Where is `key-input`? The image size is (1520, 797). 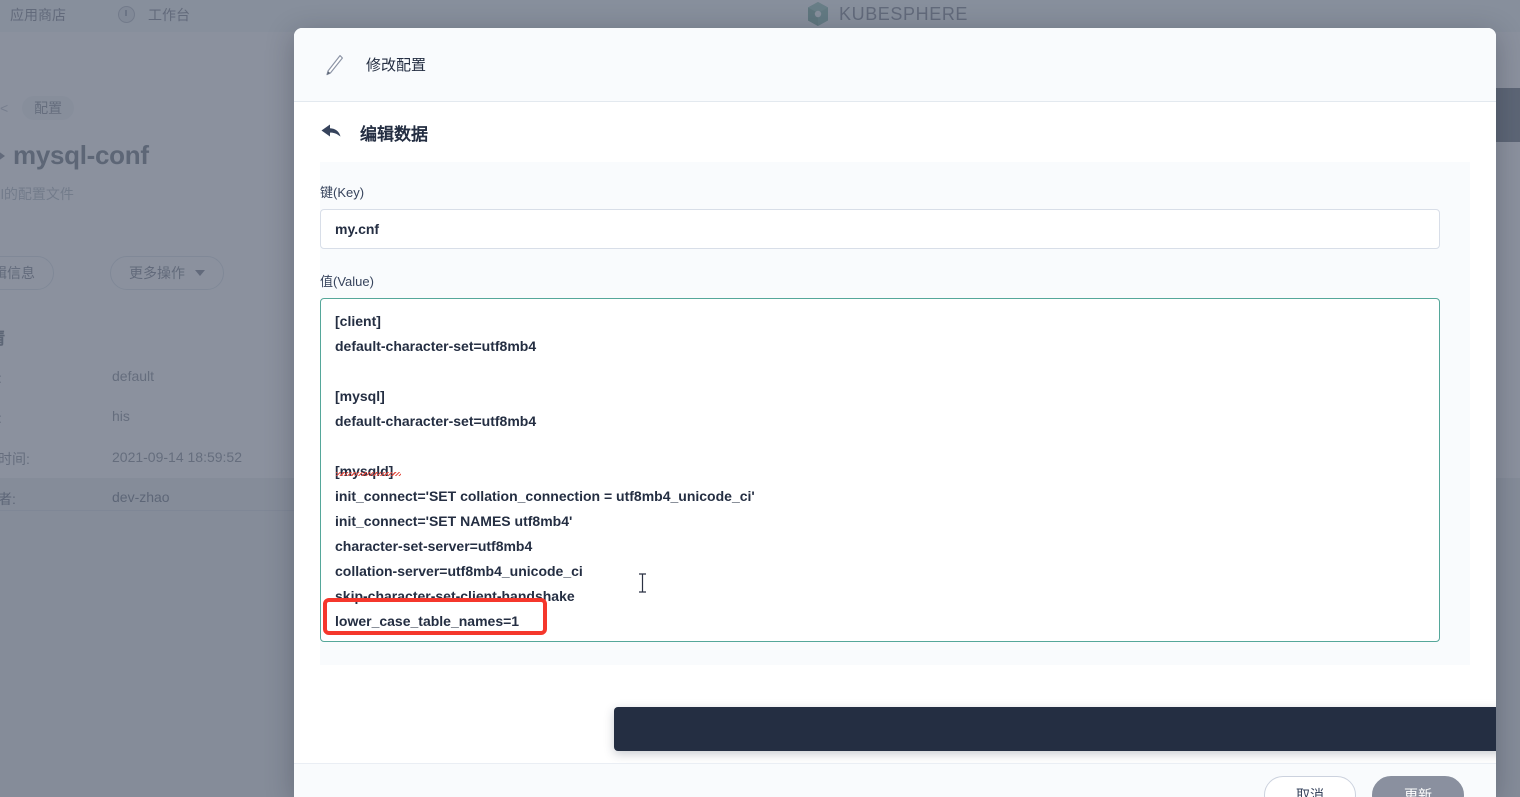 key-input is located at coordinates (880, 229).